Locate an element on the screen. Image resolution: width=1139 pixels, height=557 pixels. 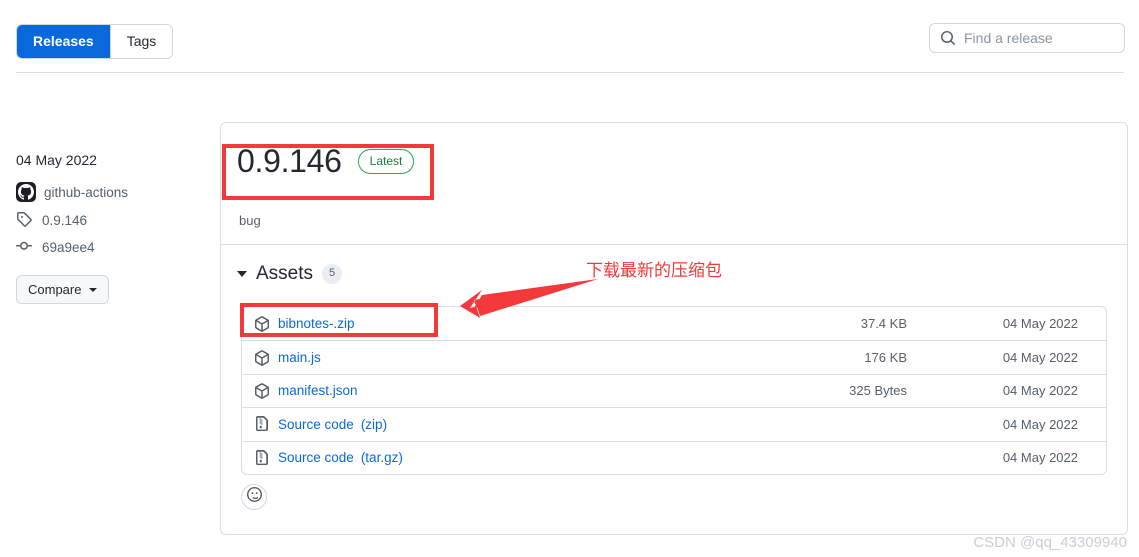
watermark: CSDN @qq_43309940 is located at coordinates (1050, 542).